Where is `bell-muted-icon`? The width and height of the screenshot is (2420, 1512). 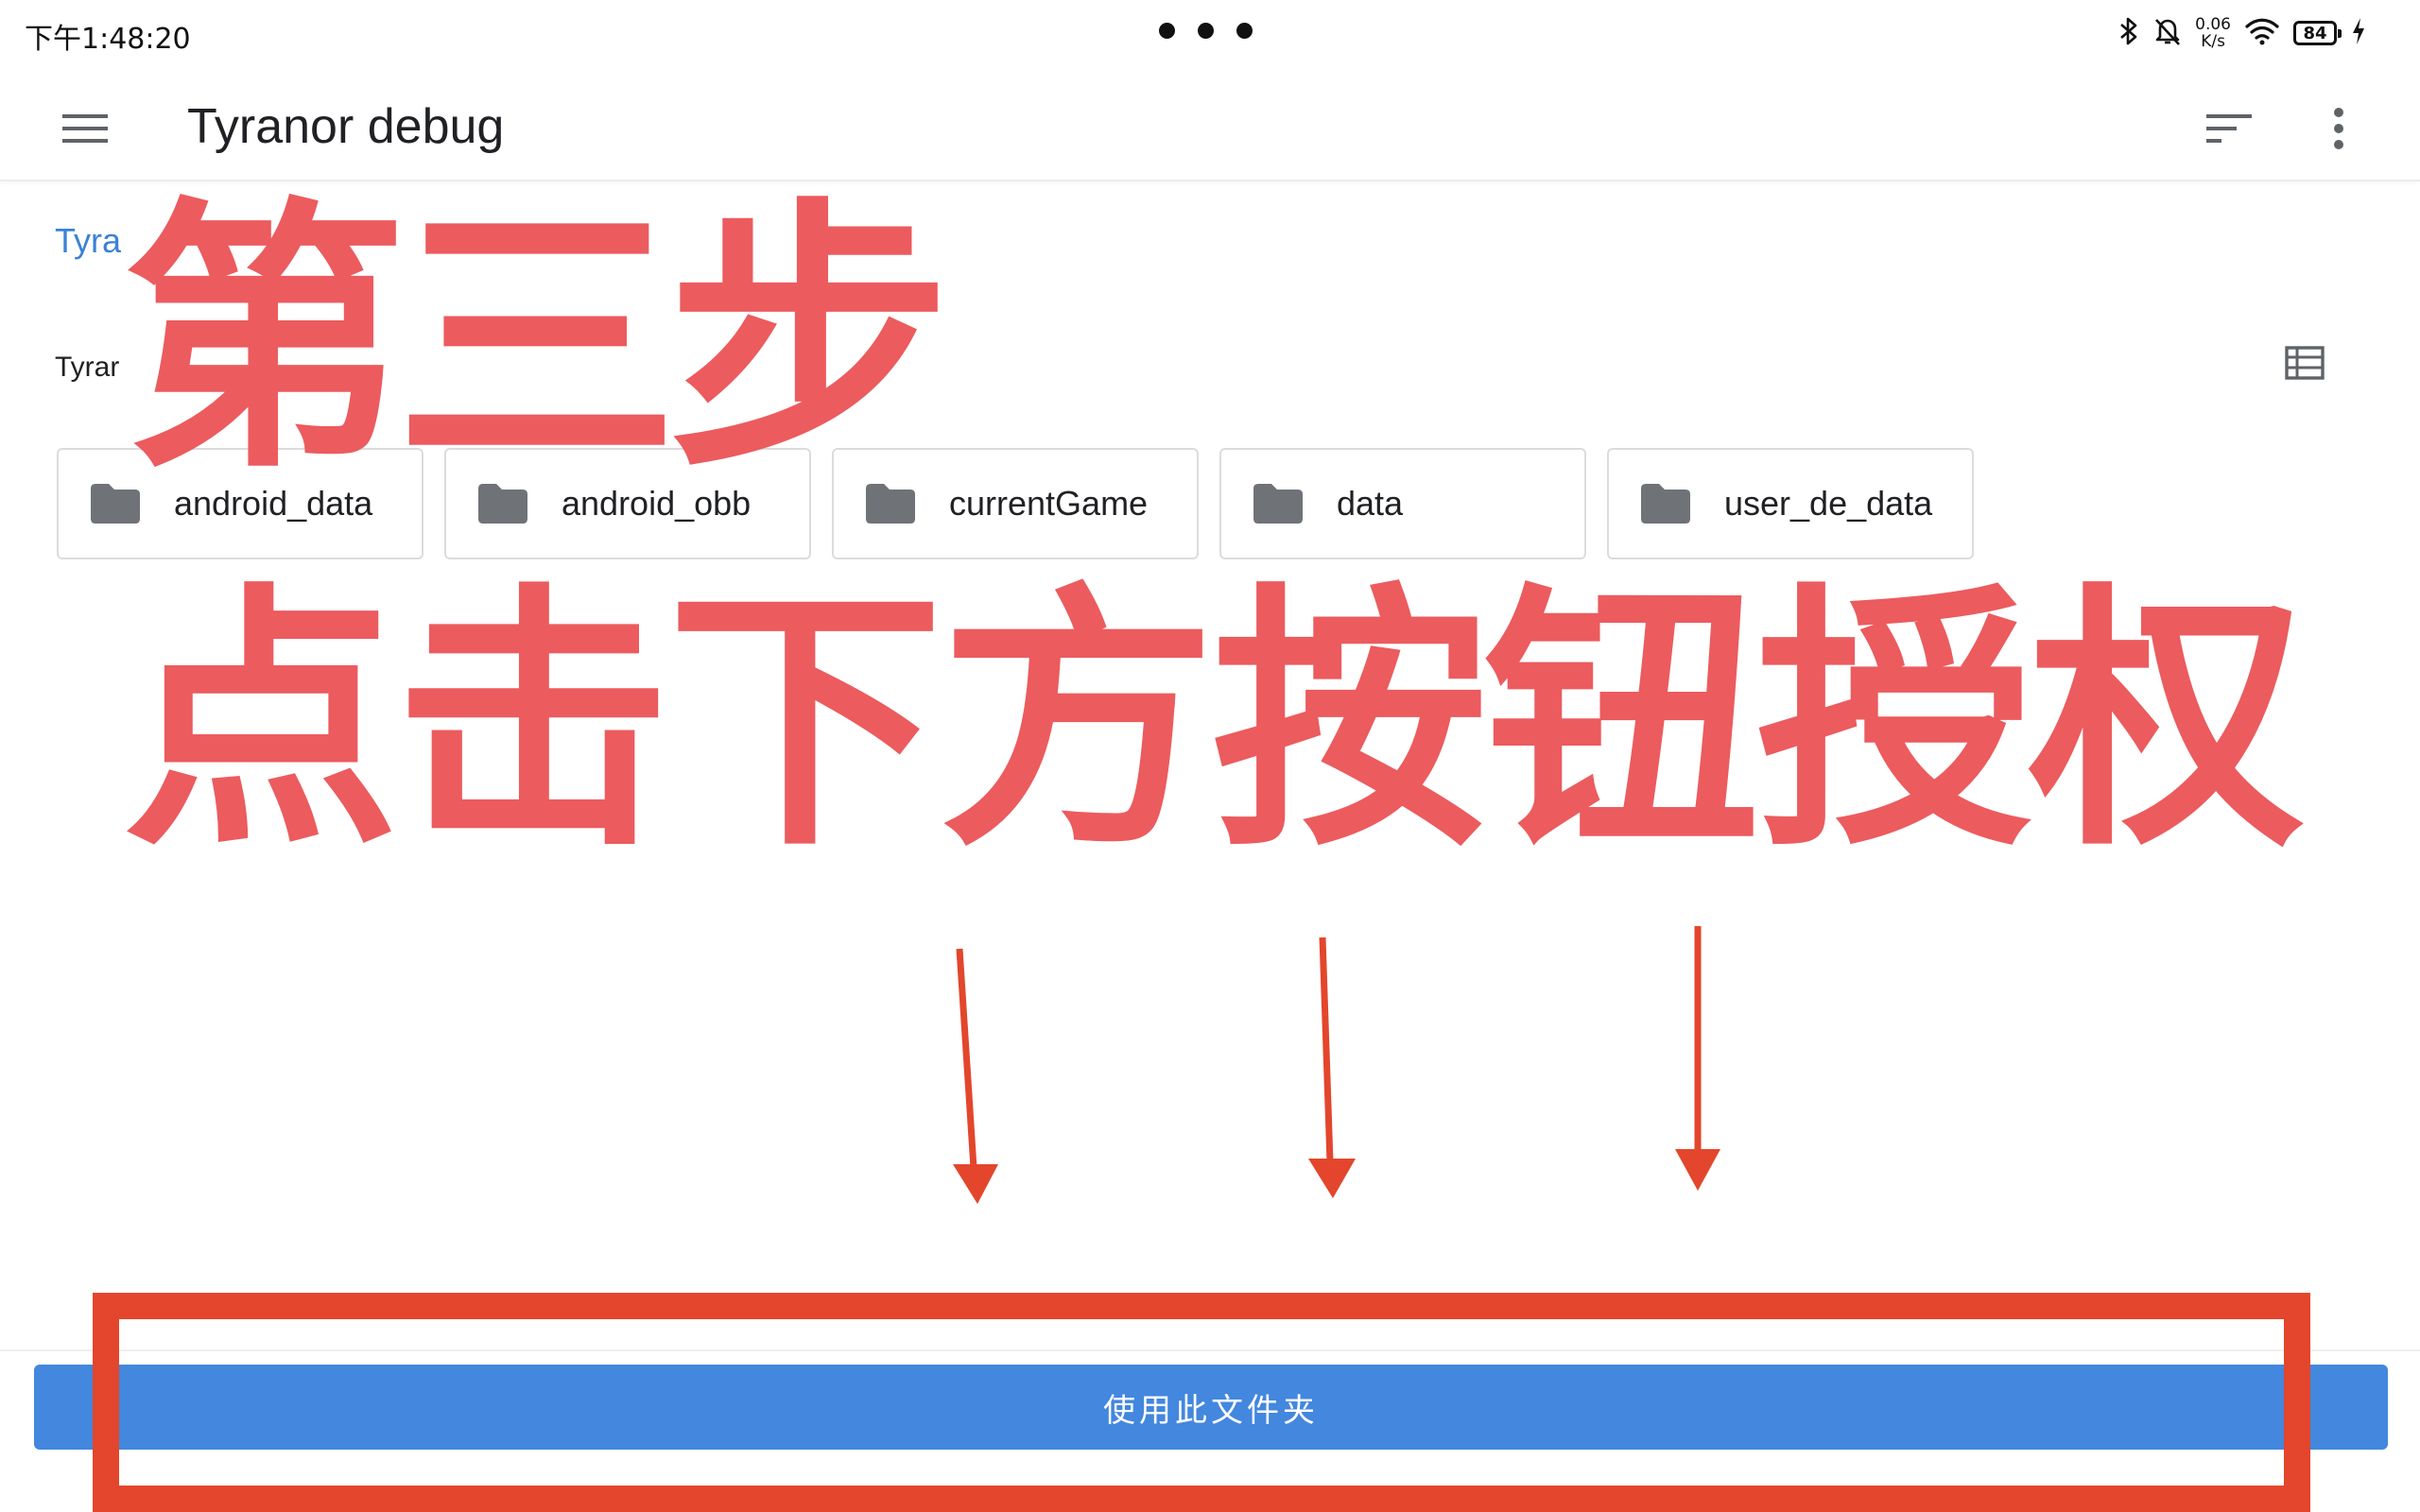 bell-muted-icon is located at coordinates (2167, 33).